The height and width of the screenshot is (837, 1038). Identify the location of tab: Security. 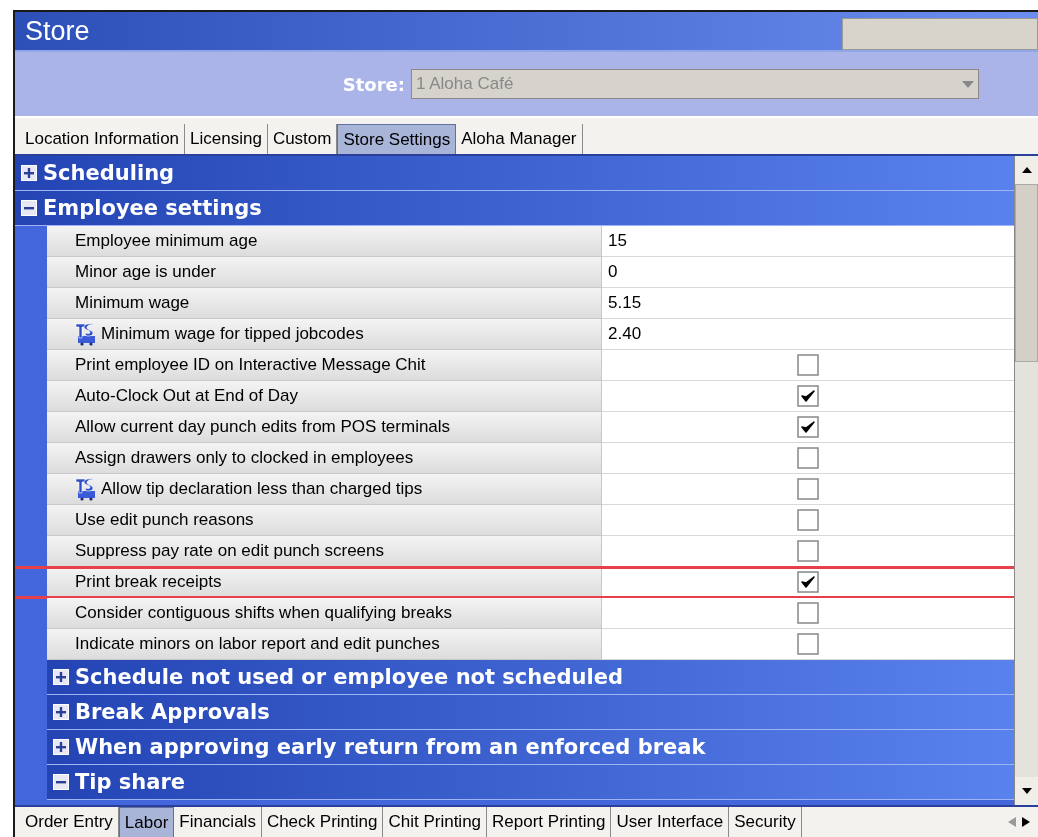
(765, 822).